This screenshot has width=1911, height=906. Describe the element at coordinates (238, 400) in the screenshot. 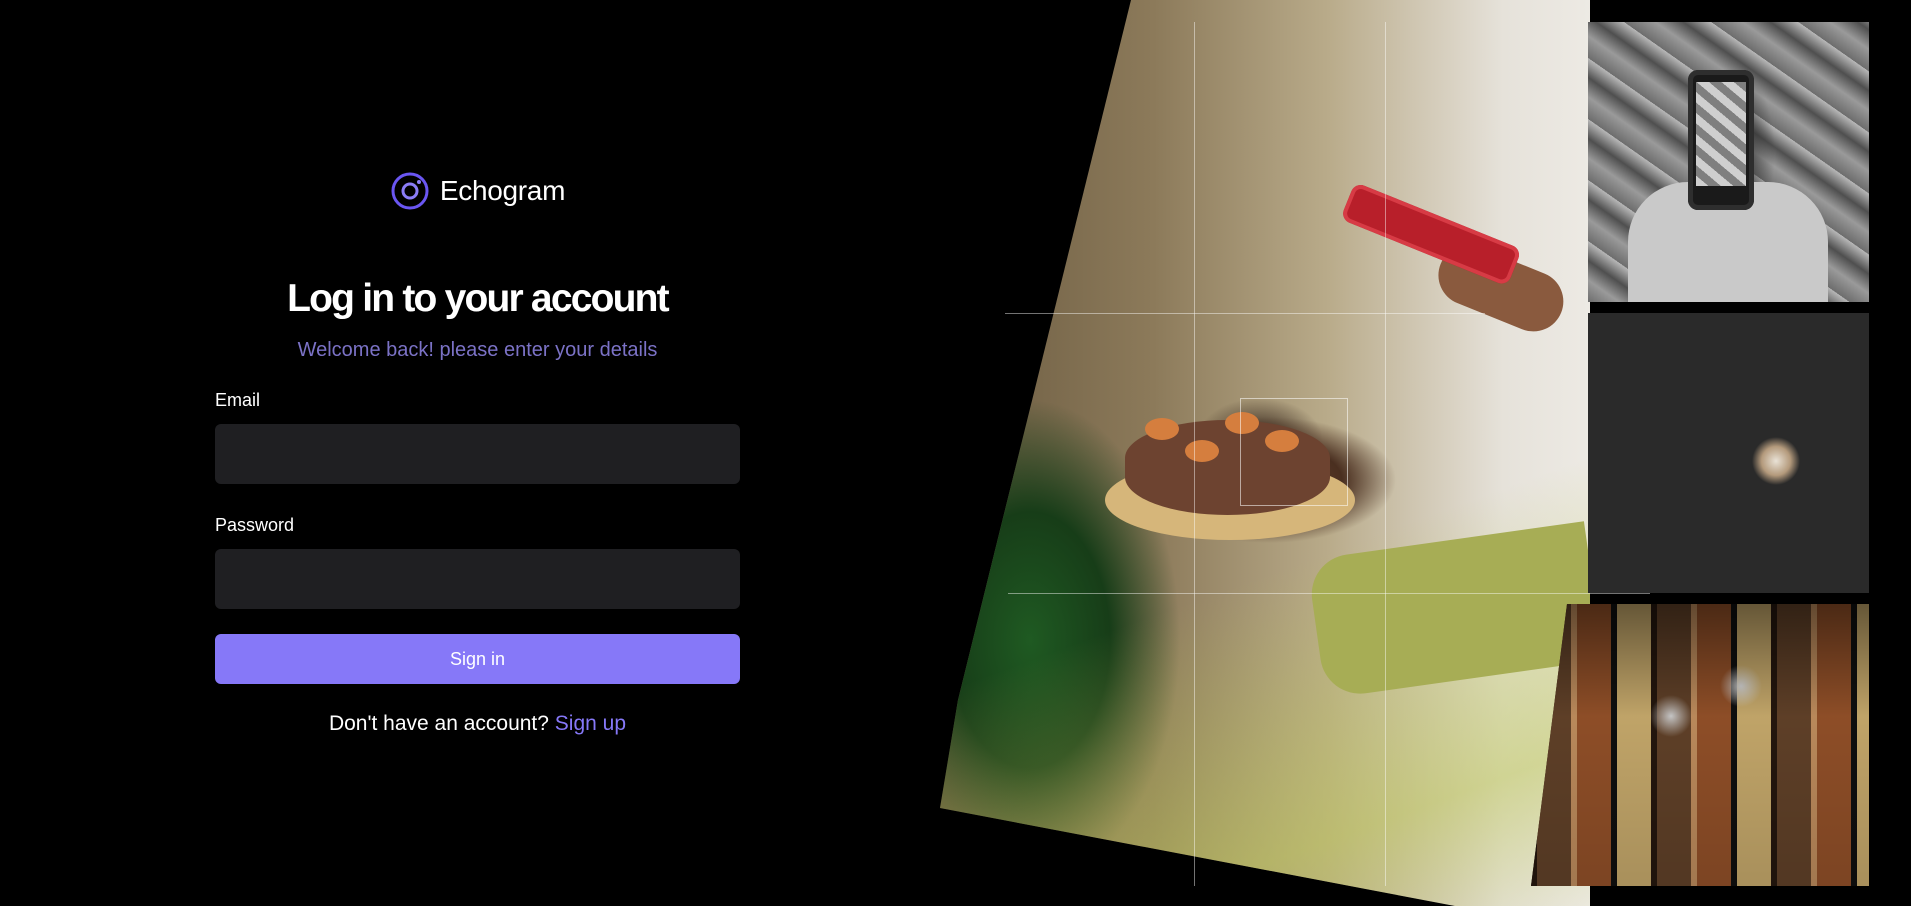

I see `email-label: Email` at that location.